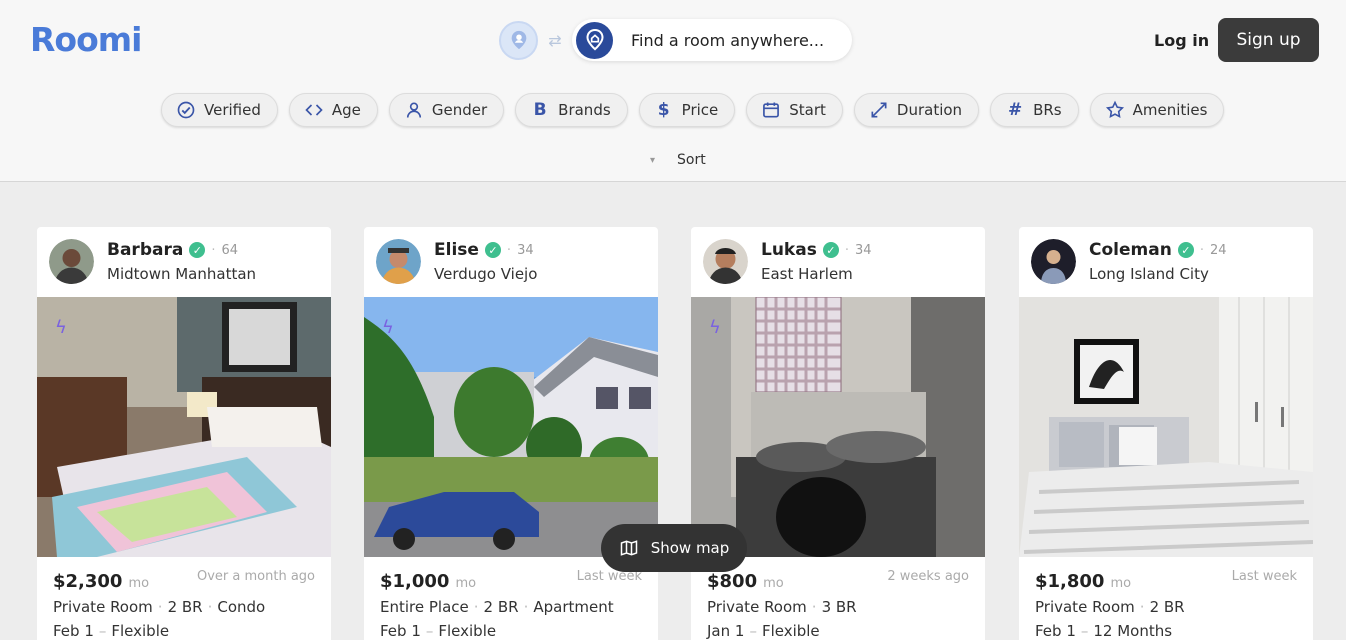 This screenshot has width=1346, height=640. I want to click on neighborhood: Verdugo Viejo, so click(486, 274).